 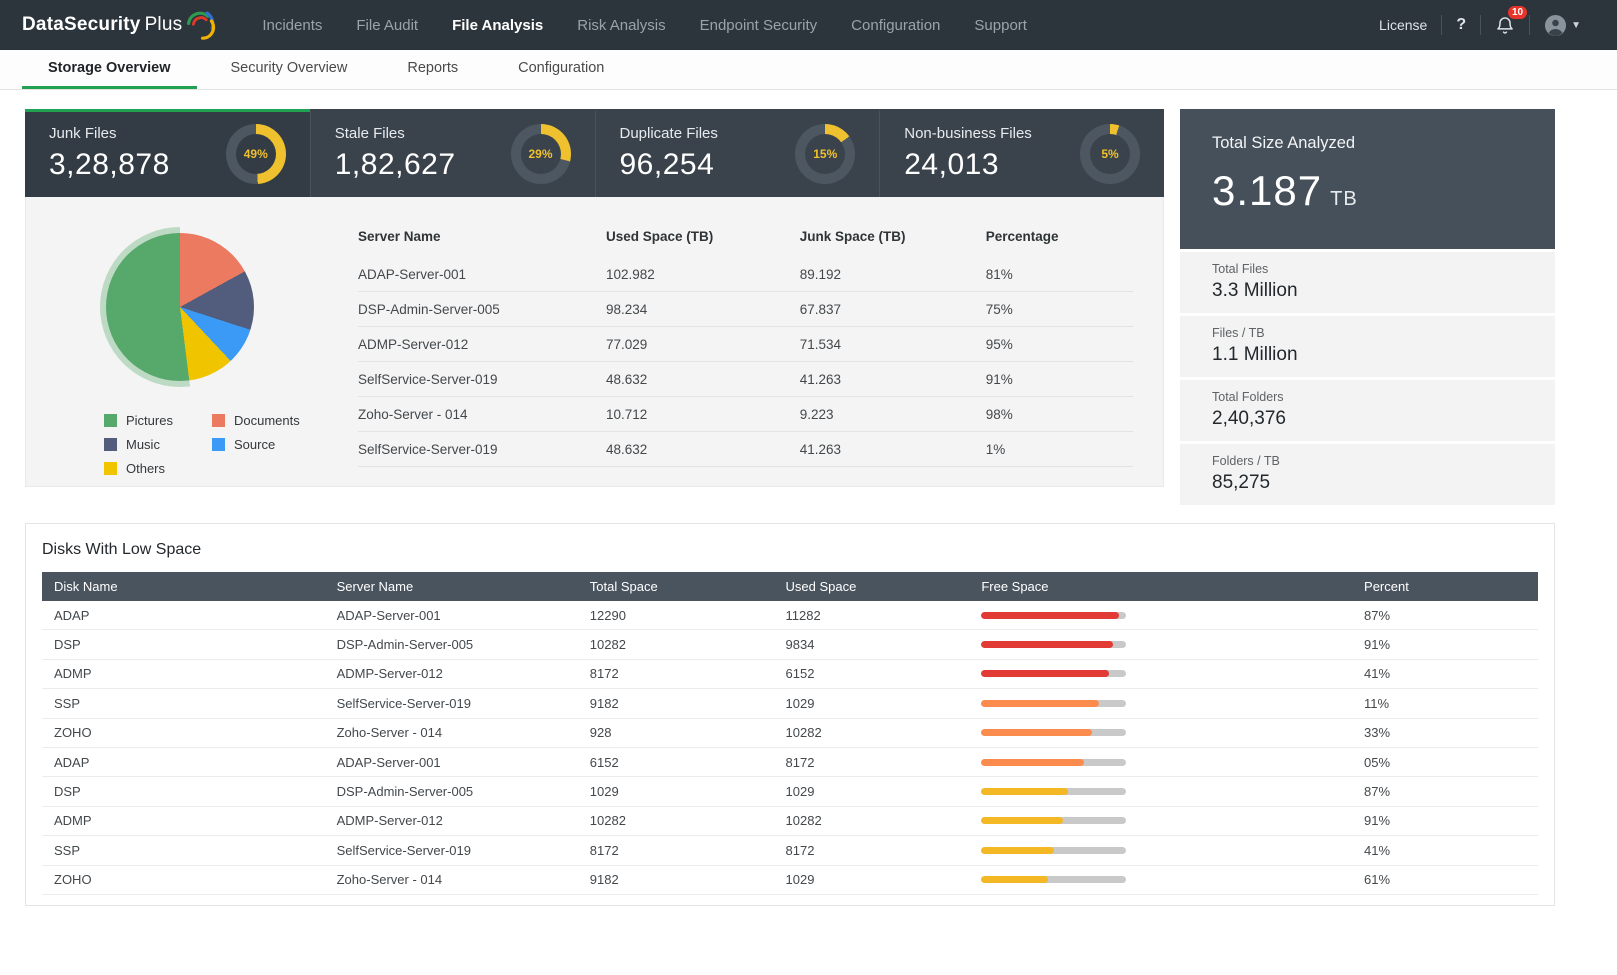 What do you see at coordinates (790, 880) in the screenshot?
I see `table-row: ZOHO Zoho-Server - 014 9182 1029 61%` at bounding box center [790, 880].